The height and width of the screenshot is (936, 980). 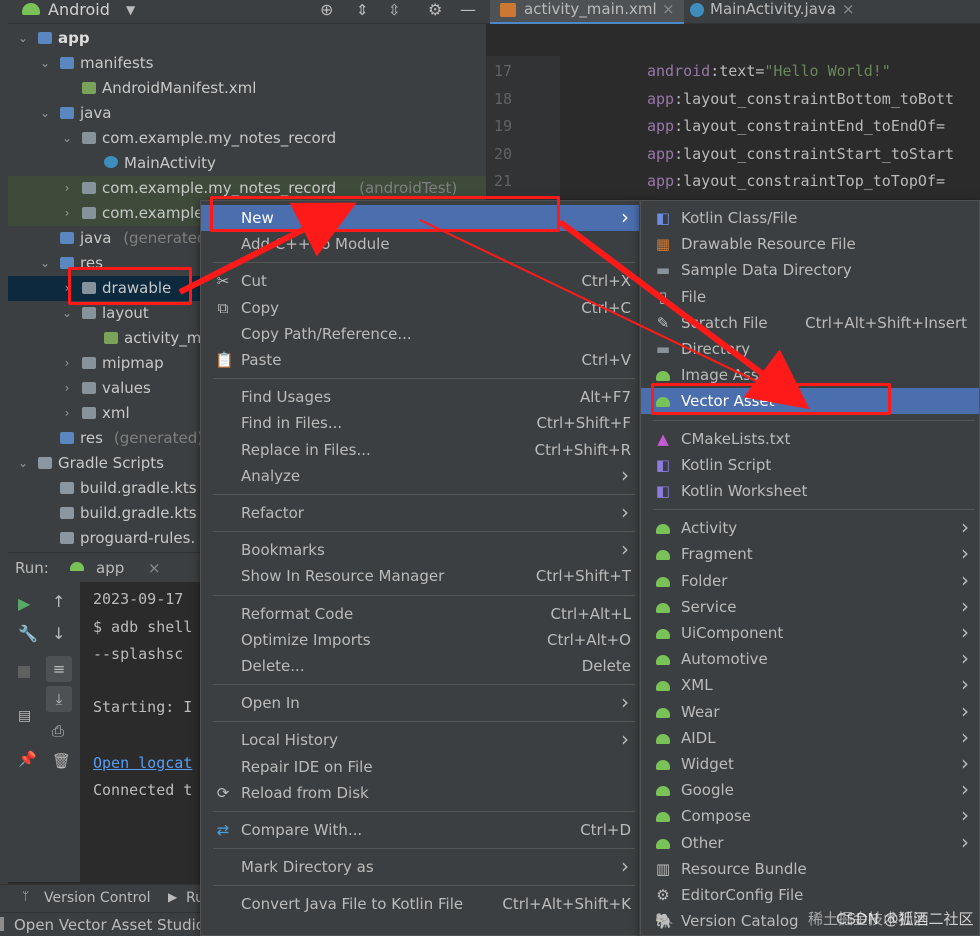 I want to click on arrow-drawable-to-new, so click(x=267, y=248).